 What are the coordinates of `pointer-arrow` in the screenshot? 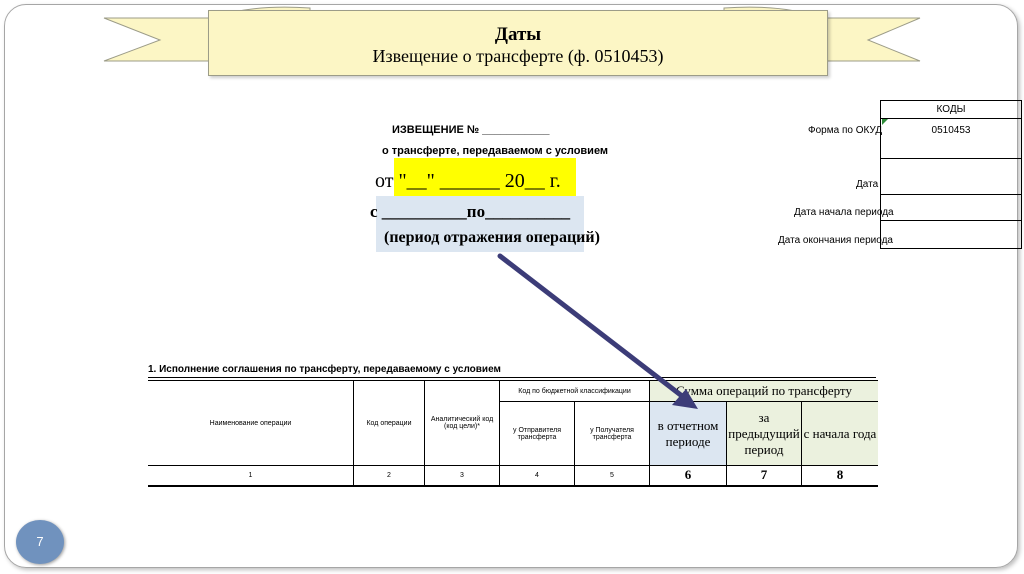 It's located at (597, 331).